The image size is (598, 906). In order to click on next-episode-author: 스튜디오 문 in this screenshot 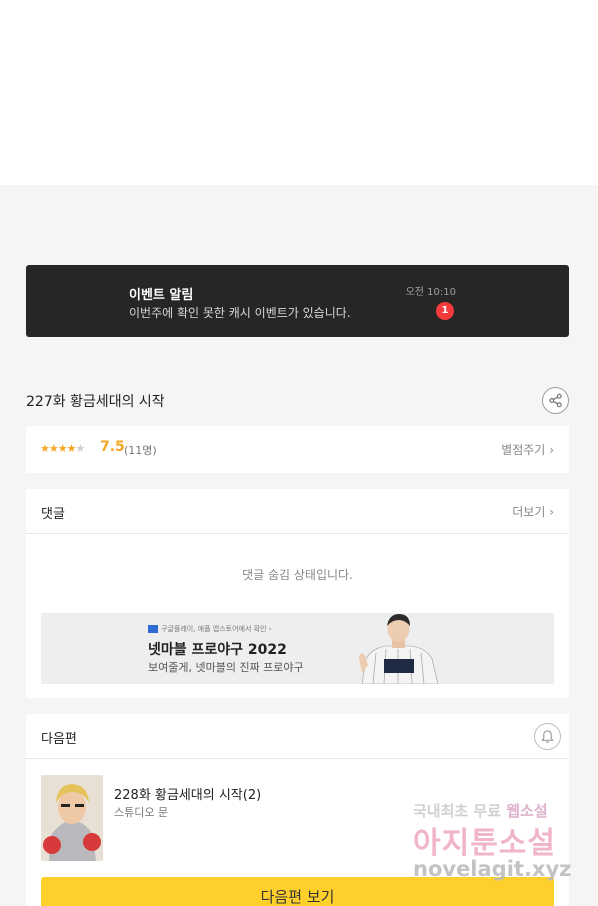, I will do `click(141, 812)`.